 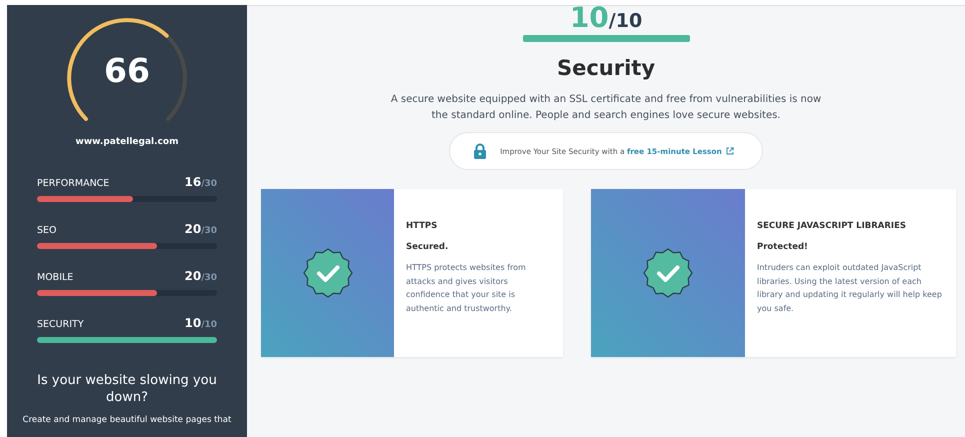 What do you see at coordinates (466, 288) in the screenshot?
I see `card-text: HTTPS protects websites from attacks and gives visitors confidence that your site is authentic and trustworthy.` at bounding box center [466, 288].